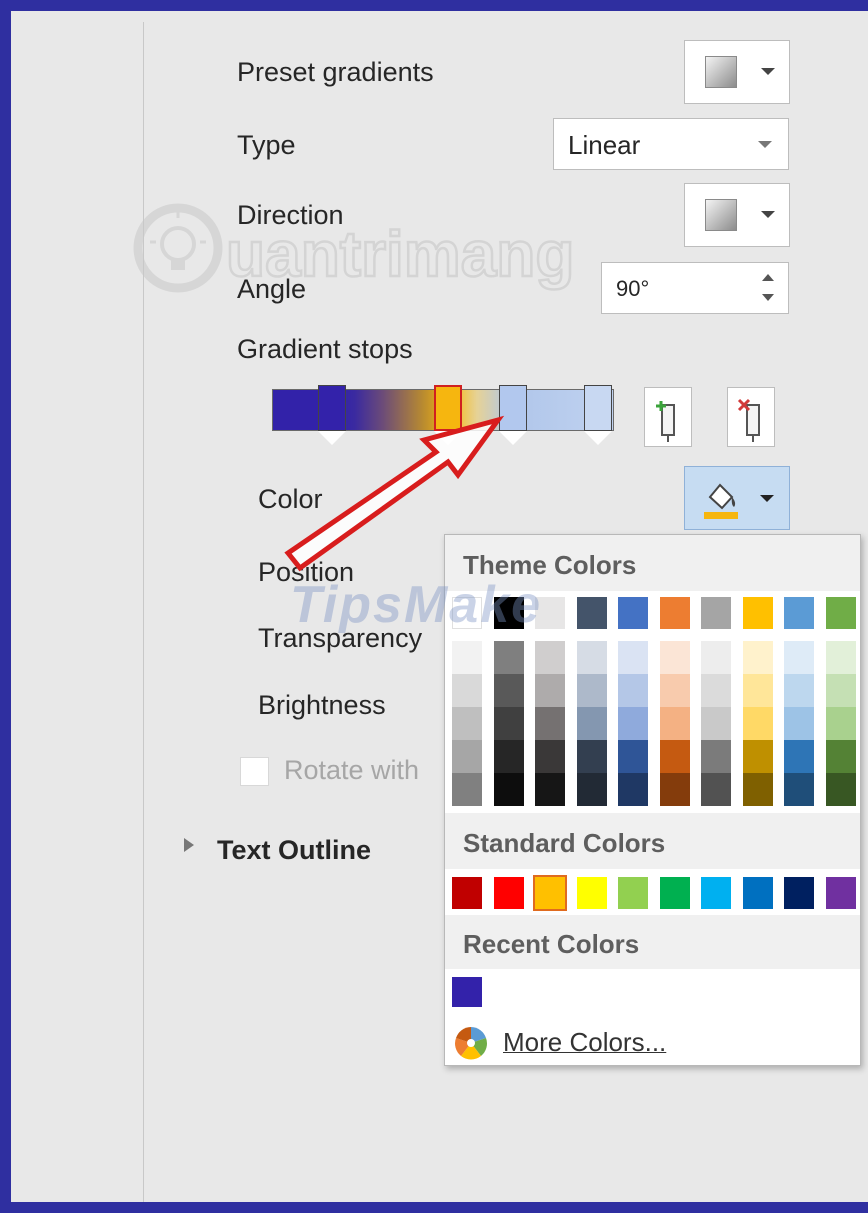 The image size is (868, 1213). I want to click on preset-gradients-dropdown, so click(737, 72).